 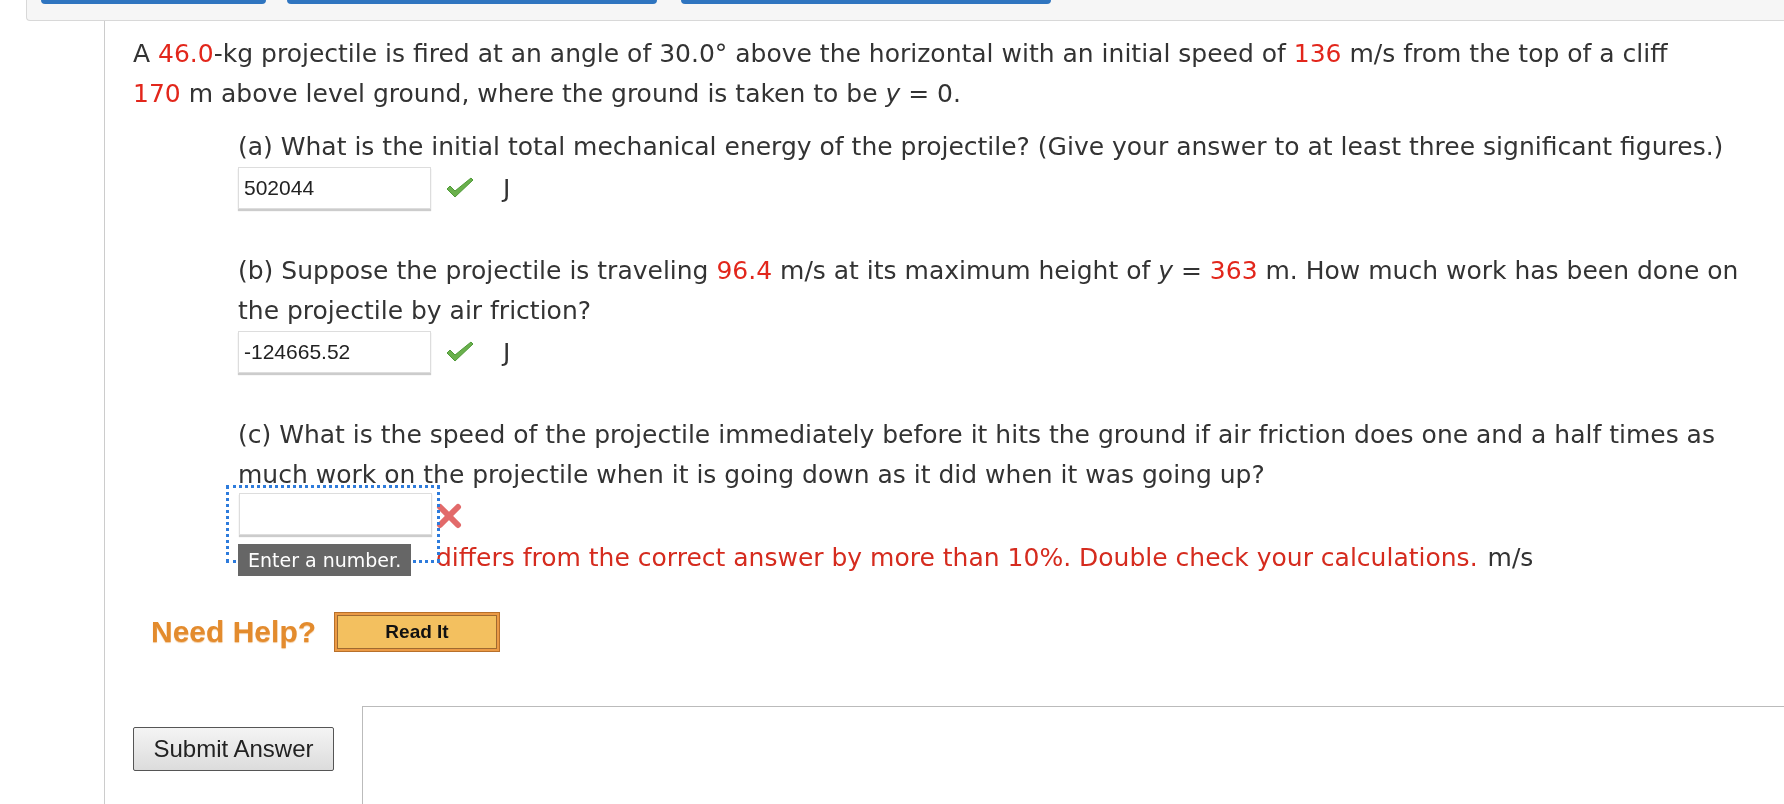 I want to click on answer-field: -124665.52, so click(x=334, y=352).